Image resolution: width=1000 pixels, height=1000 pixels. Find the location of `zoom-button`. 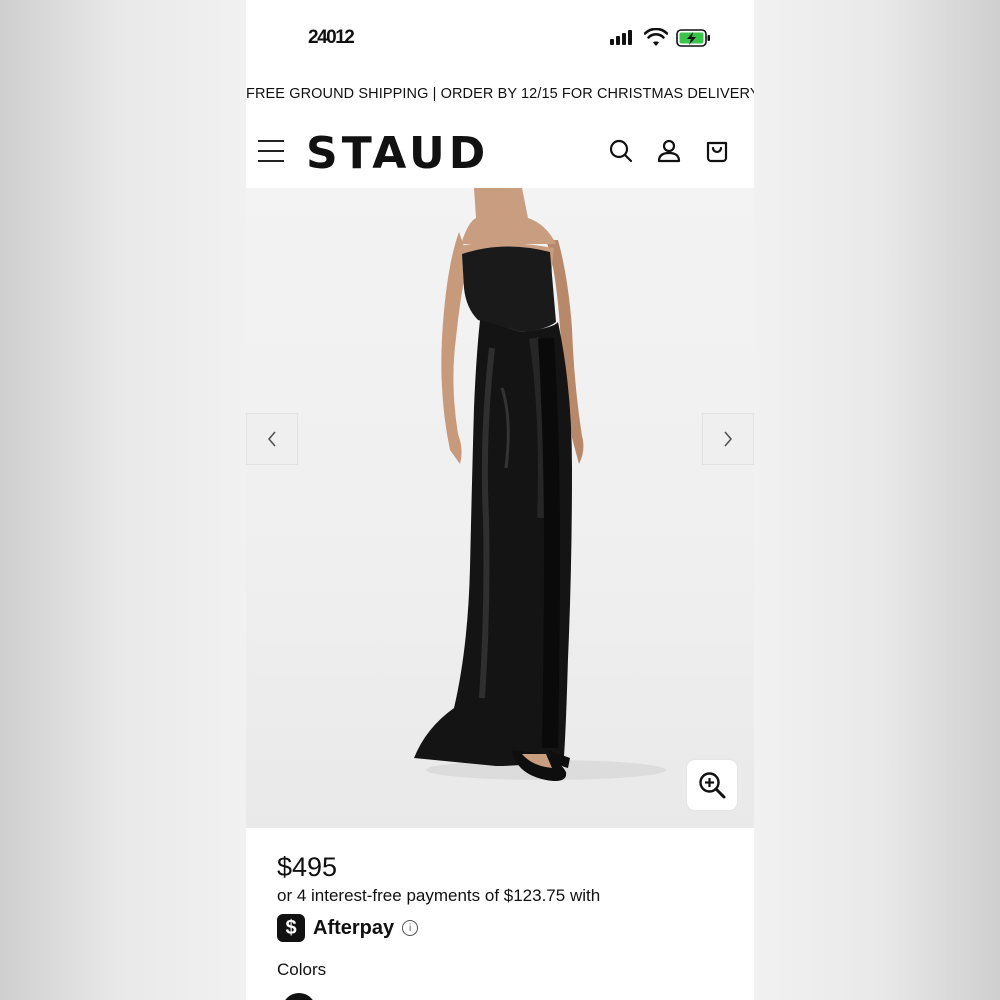

zoom-button is located at coordinates (712, 785).